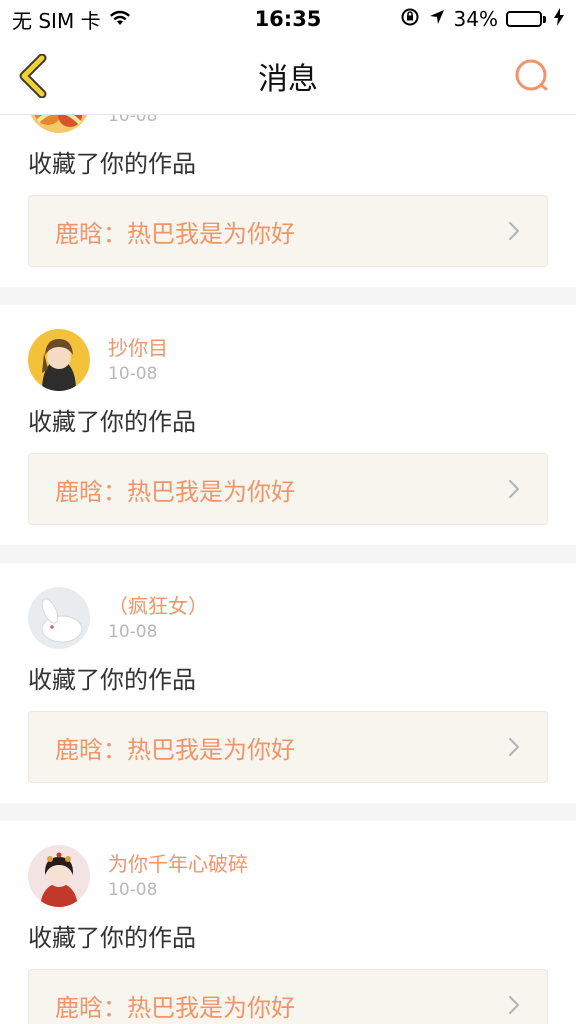 Image resolution: width=576 pixels, height=1024 pixels. I want to click on username: （疯狂女）, so click(158, 606).